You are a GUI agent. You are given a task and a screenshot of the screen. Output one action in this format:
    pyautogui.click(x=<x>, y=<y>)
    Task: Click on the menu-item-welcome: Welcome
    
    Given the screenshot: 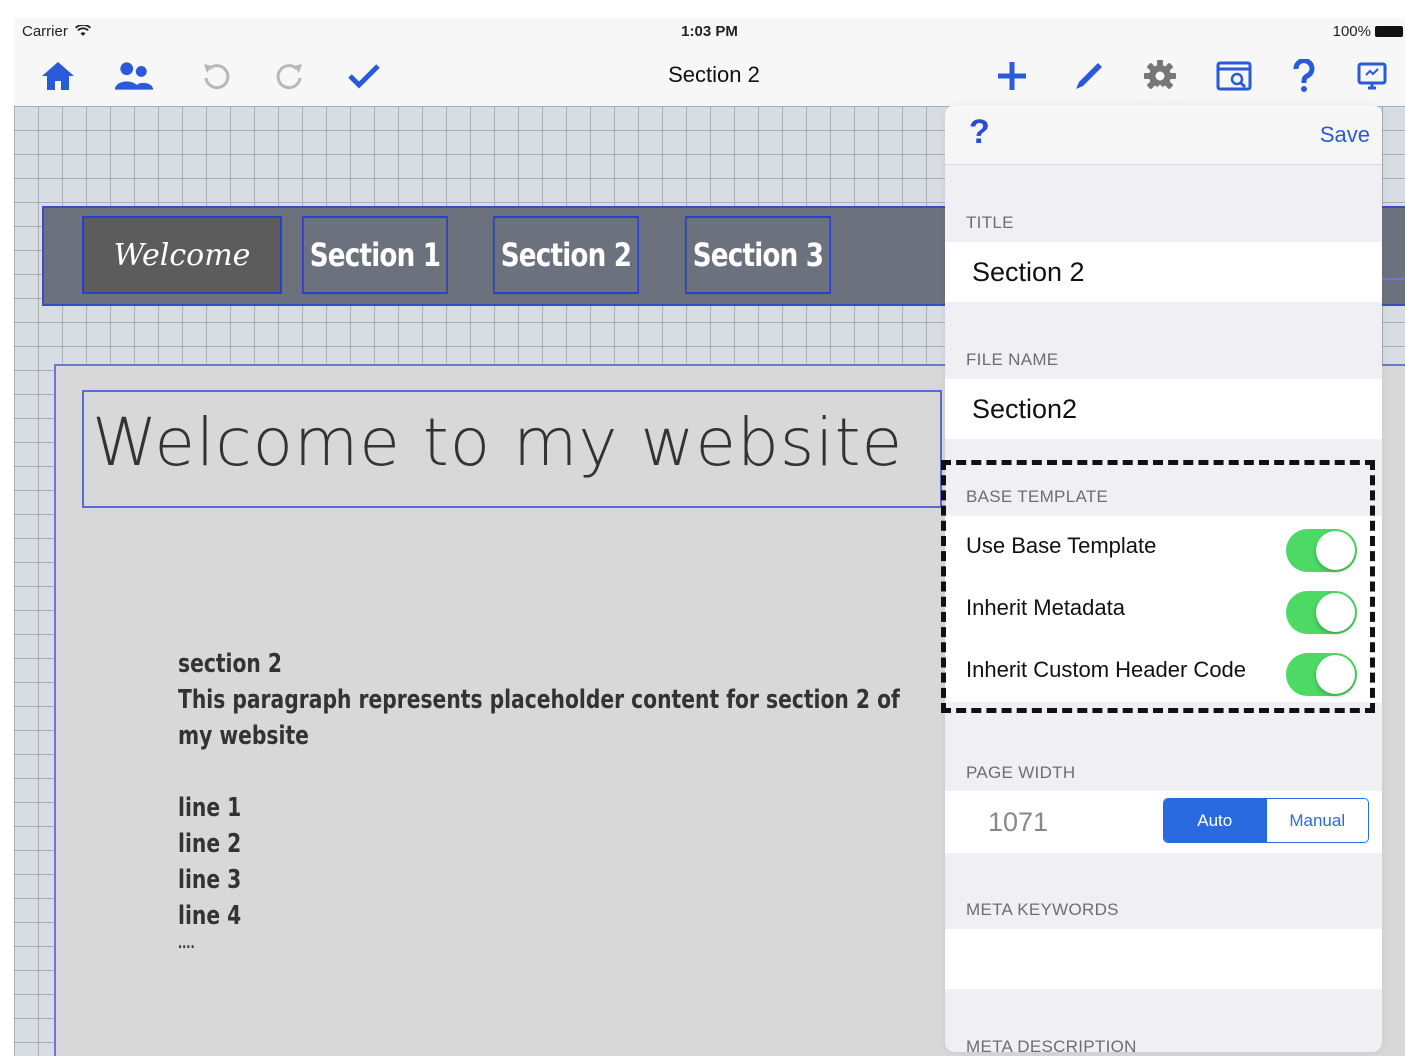 What is the action you would take?
    pyautogui.click(x=182, y=255)
    